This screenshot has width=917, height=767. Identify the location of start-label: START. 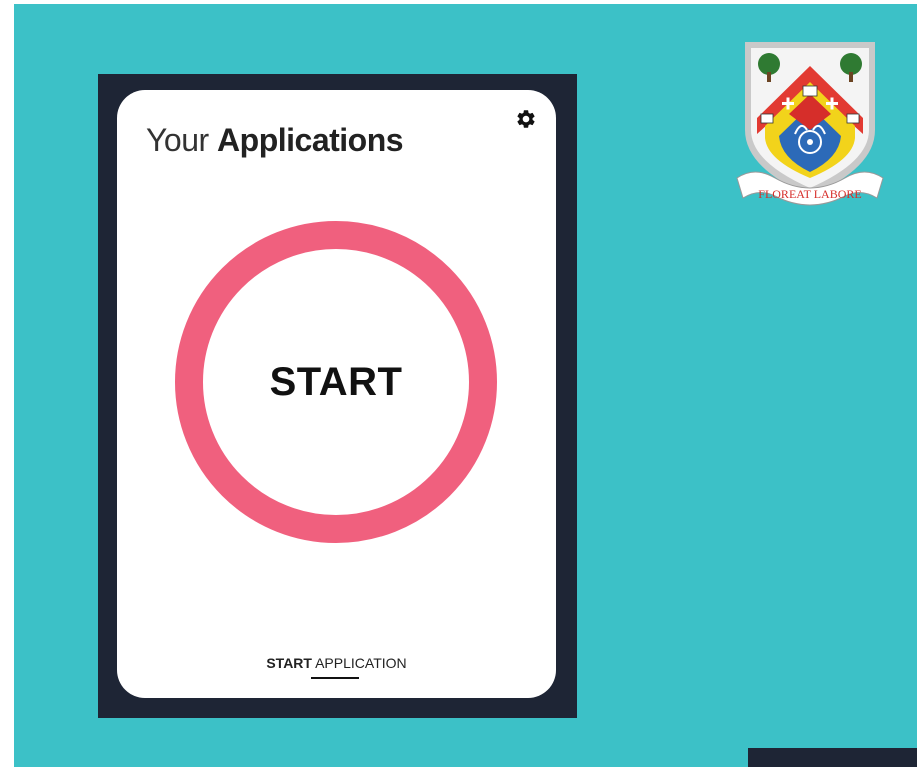
(336, 381).